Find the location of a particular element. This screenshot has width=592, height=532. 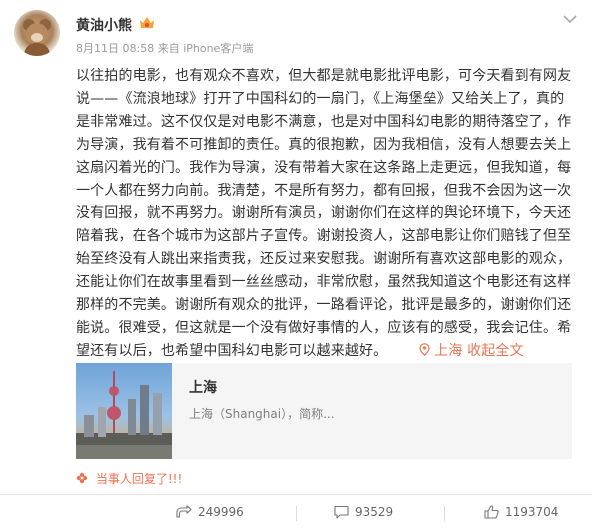

like-button: 1193704 is located at coordinates (521, 512).